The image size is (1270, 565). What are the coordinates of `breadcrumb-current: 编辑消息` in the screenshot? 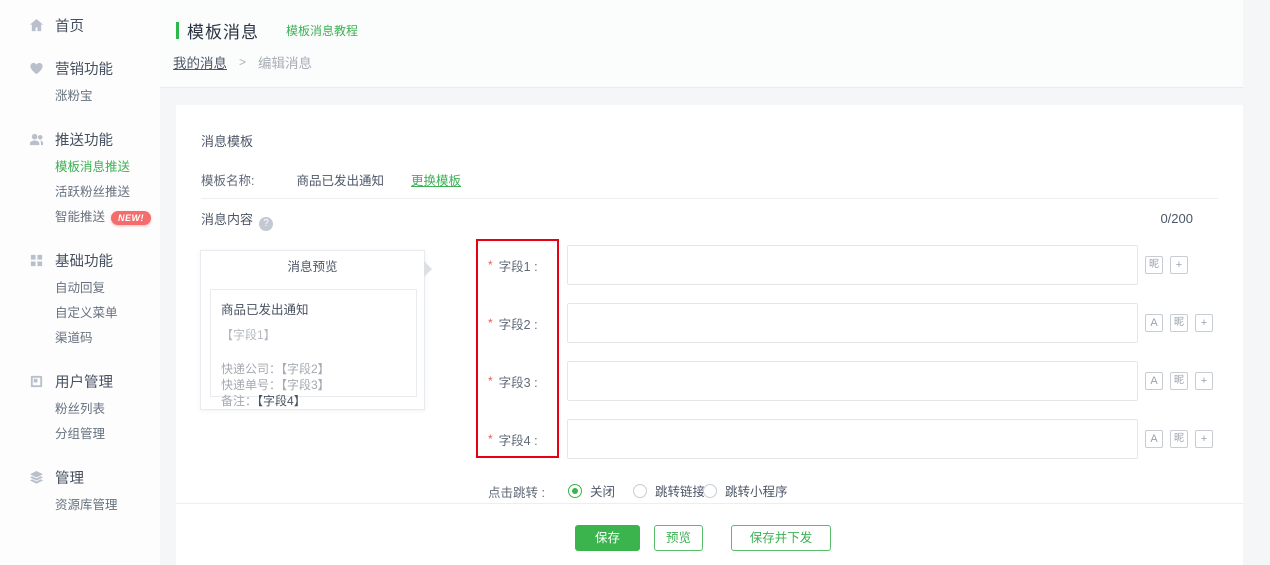 It's located at (285, 63).